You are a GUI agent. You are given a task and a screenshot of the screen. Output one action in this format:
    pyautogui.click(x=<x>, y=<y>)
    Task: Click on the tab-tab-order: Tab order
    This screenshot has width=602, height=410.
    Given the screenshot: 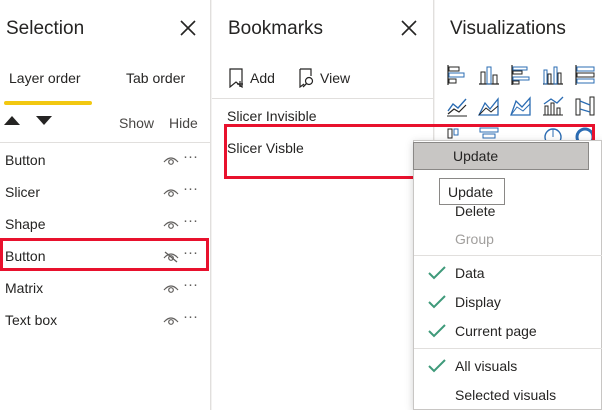 What is the action you would take?
    pyautogui.click(x=155, y=78)
    